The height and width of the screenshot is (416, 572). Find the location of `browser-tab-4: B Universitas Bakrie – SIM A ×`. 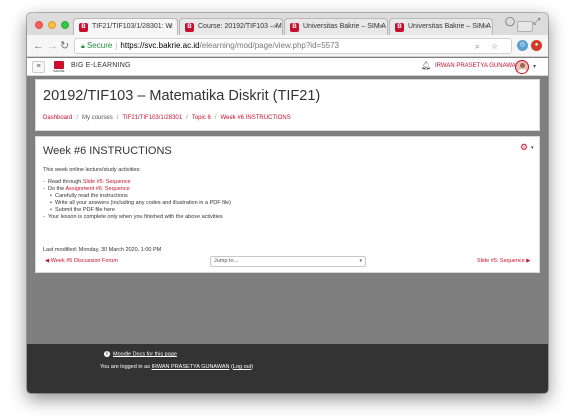

browser-tab-4: B Universitas Bakrie – SIM A × is located at coordinates (441, 26).